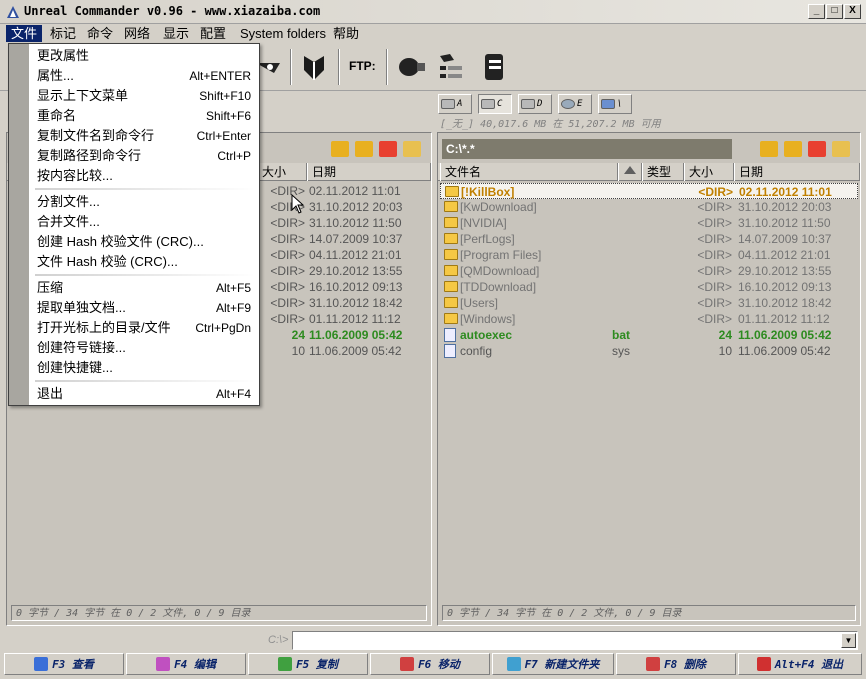  Describe the element at coordinates (452, 67) in the screenshot. I see `ftp-list-button` at that location.